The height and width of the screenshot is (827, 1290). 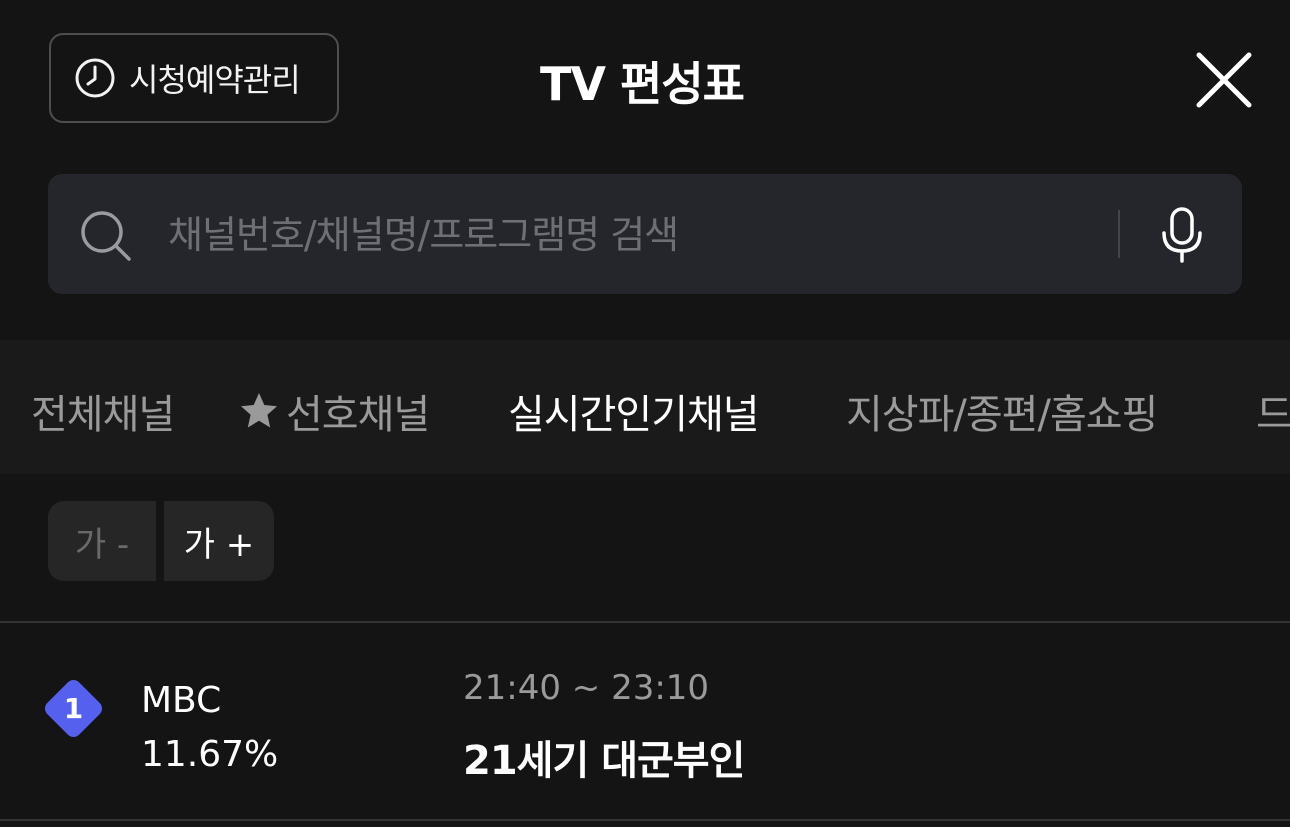 I want to click on tab-label: 실시간인기채널, so click(x=634, y=415).